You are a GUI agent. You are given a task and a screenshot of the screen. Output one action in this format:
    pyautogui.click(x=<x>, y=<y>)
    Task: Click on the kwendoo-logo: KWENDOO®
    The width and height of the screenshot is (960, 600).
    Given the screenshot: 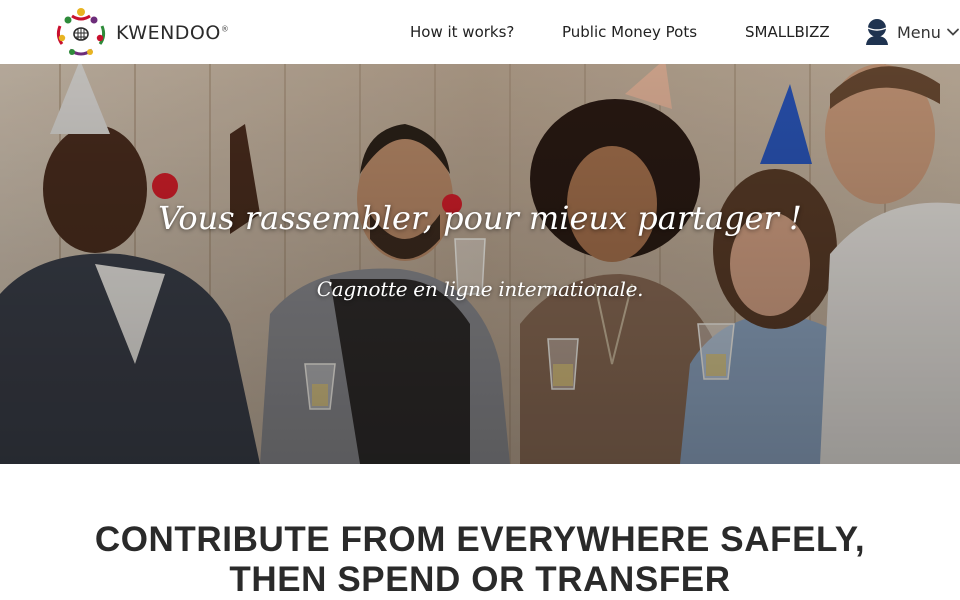 What is the action you would take?
    pyautogui.click(x=139, y=32)
    